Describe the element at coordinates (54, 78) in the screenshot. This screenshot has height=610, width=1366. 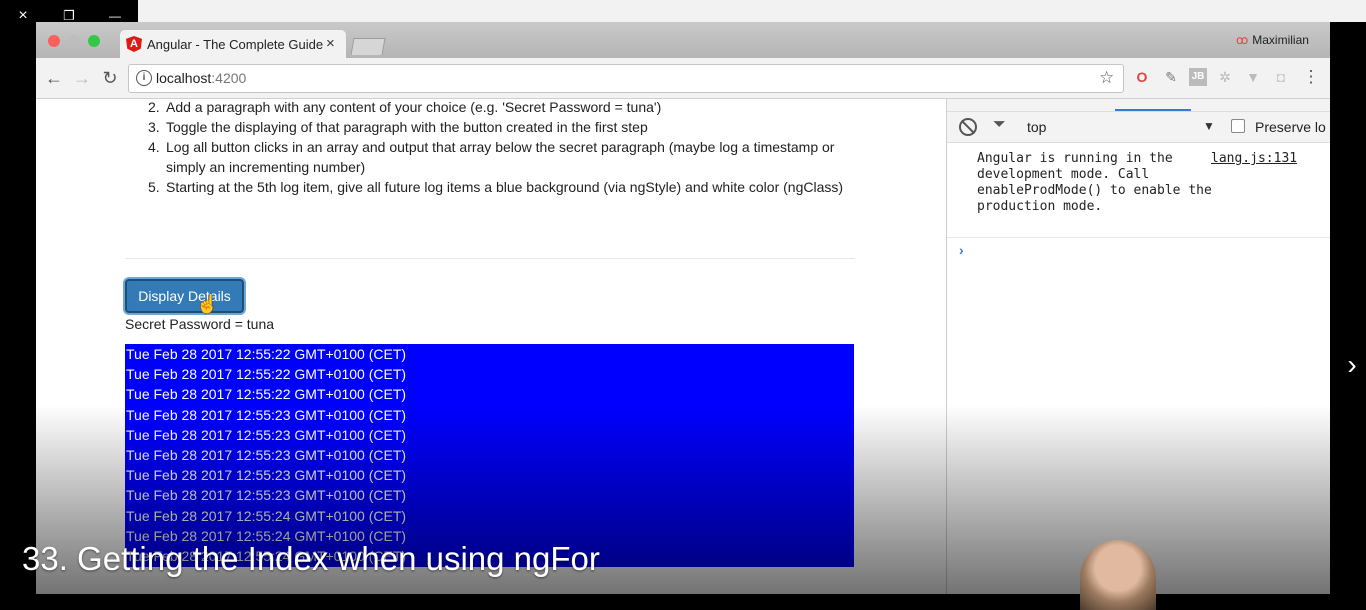
I see `back-icon: ←` at that location.